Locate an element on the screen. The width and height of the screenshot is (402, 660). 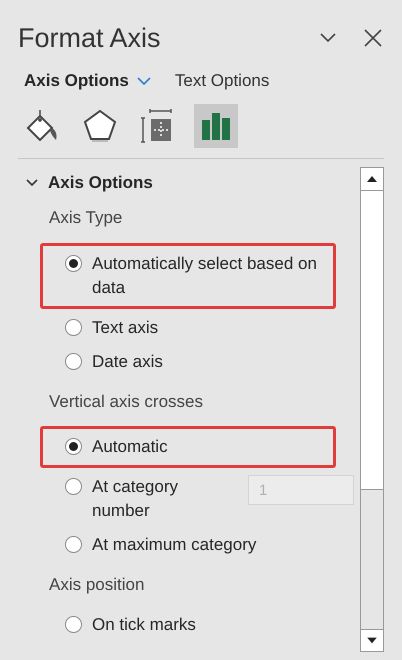
radio-label: At maximum category is located at coordinates (210, 545).